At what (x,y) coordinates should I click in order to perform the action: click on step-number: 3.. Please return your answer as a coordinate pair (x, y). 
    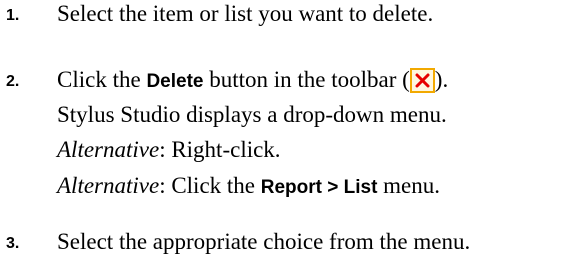
    Looking at the image, I should click on (13, 243).